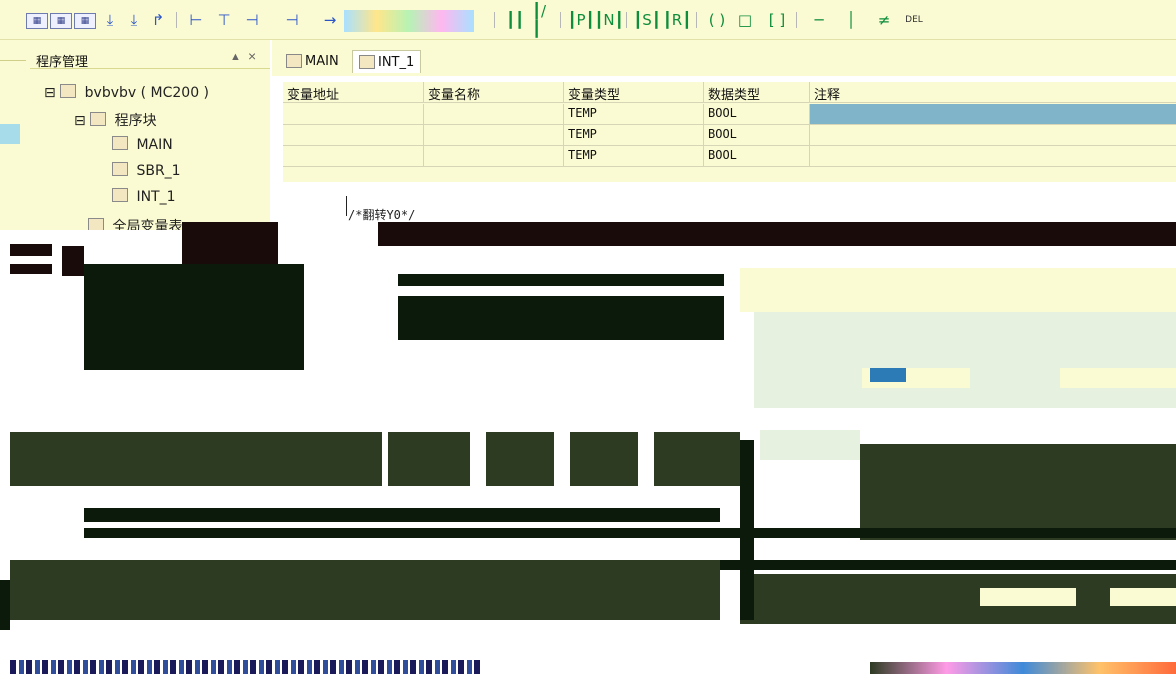 The width and height of the screenshot is (1176, 680). I want to click on tab-int1: INT_1, so click(387, 61).